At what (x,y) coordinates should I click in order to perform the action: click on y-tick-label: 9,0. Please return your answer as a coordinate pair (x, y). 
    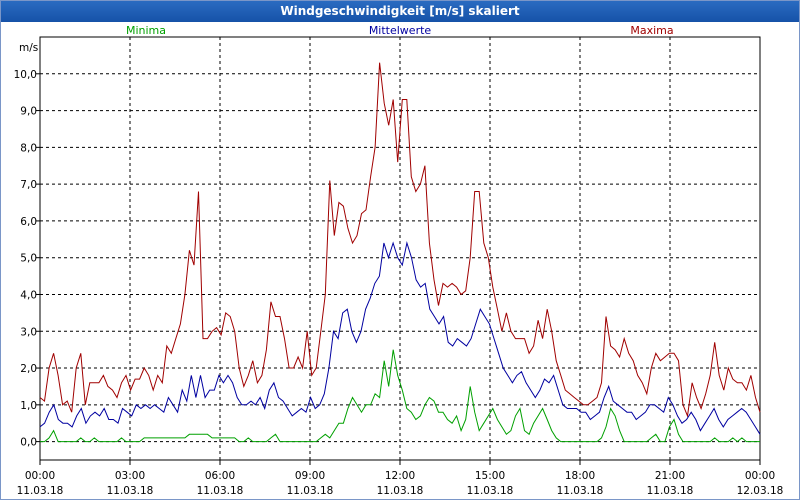
    Looking at the image, I should click on (28, 112).